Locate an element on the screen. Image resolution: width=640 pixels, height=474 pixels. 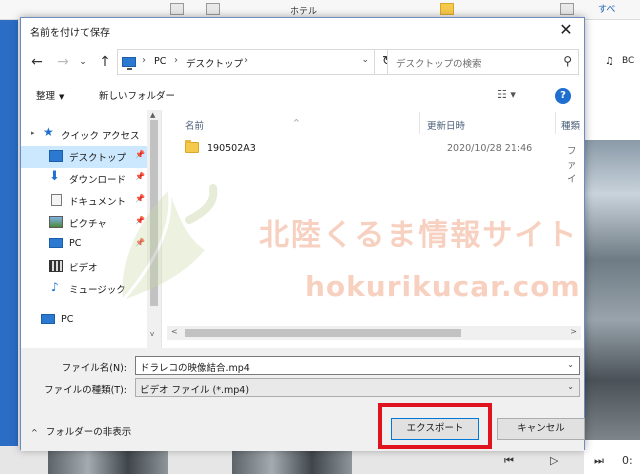
filename-label: ファイル名(N): is located at coordinates (94, 368).